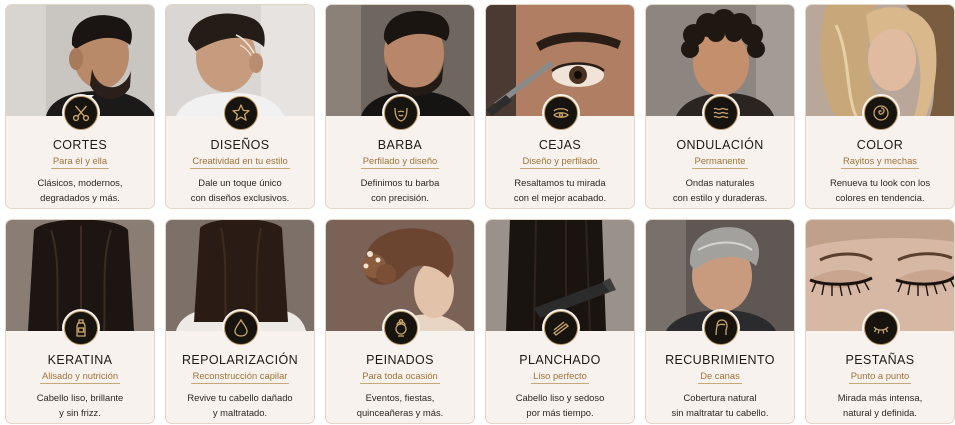 The image size is (955, 425). Describe the element at coordinates (80, 162) in the screenshot. I see `service-subtitle: Para él y ella` at that location.